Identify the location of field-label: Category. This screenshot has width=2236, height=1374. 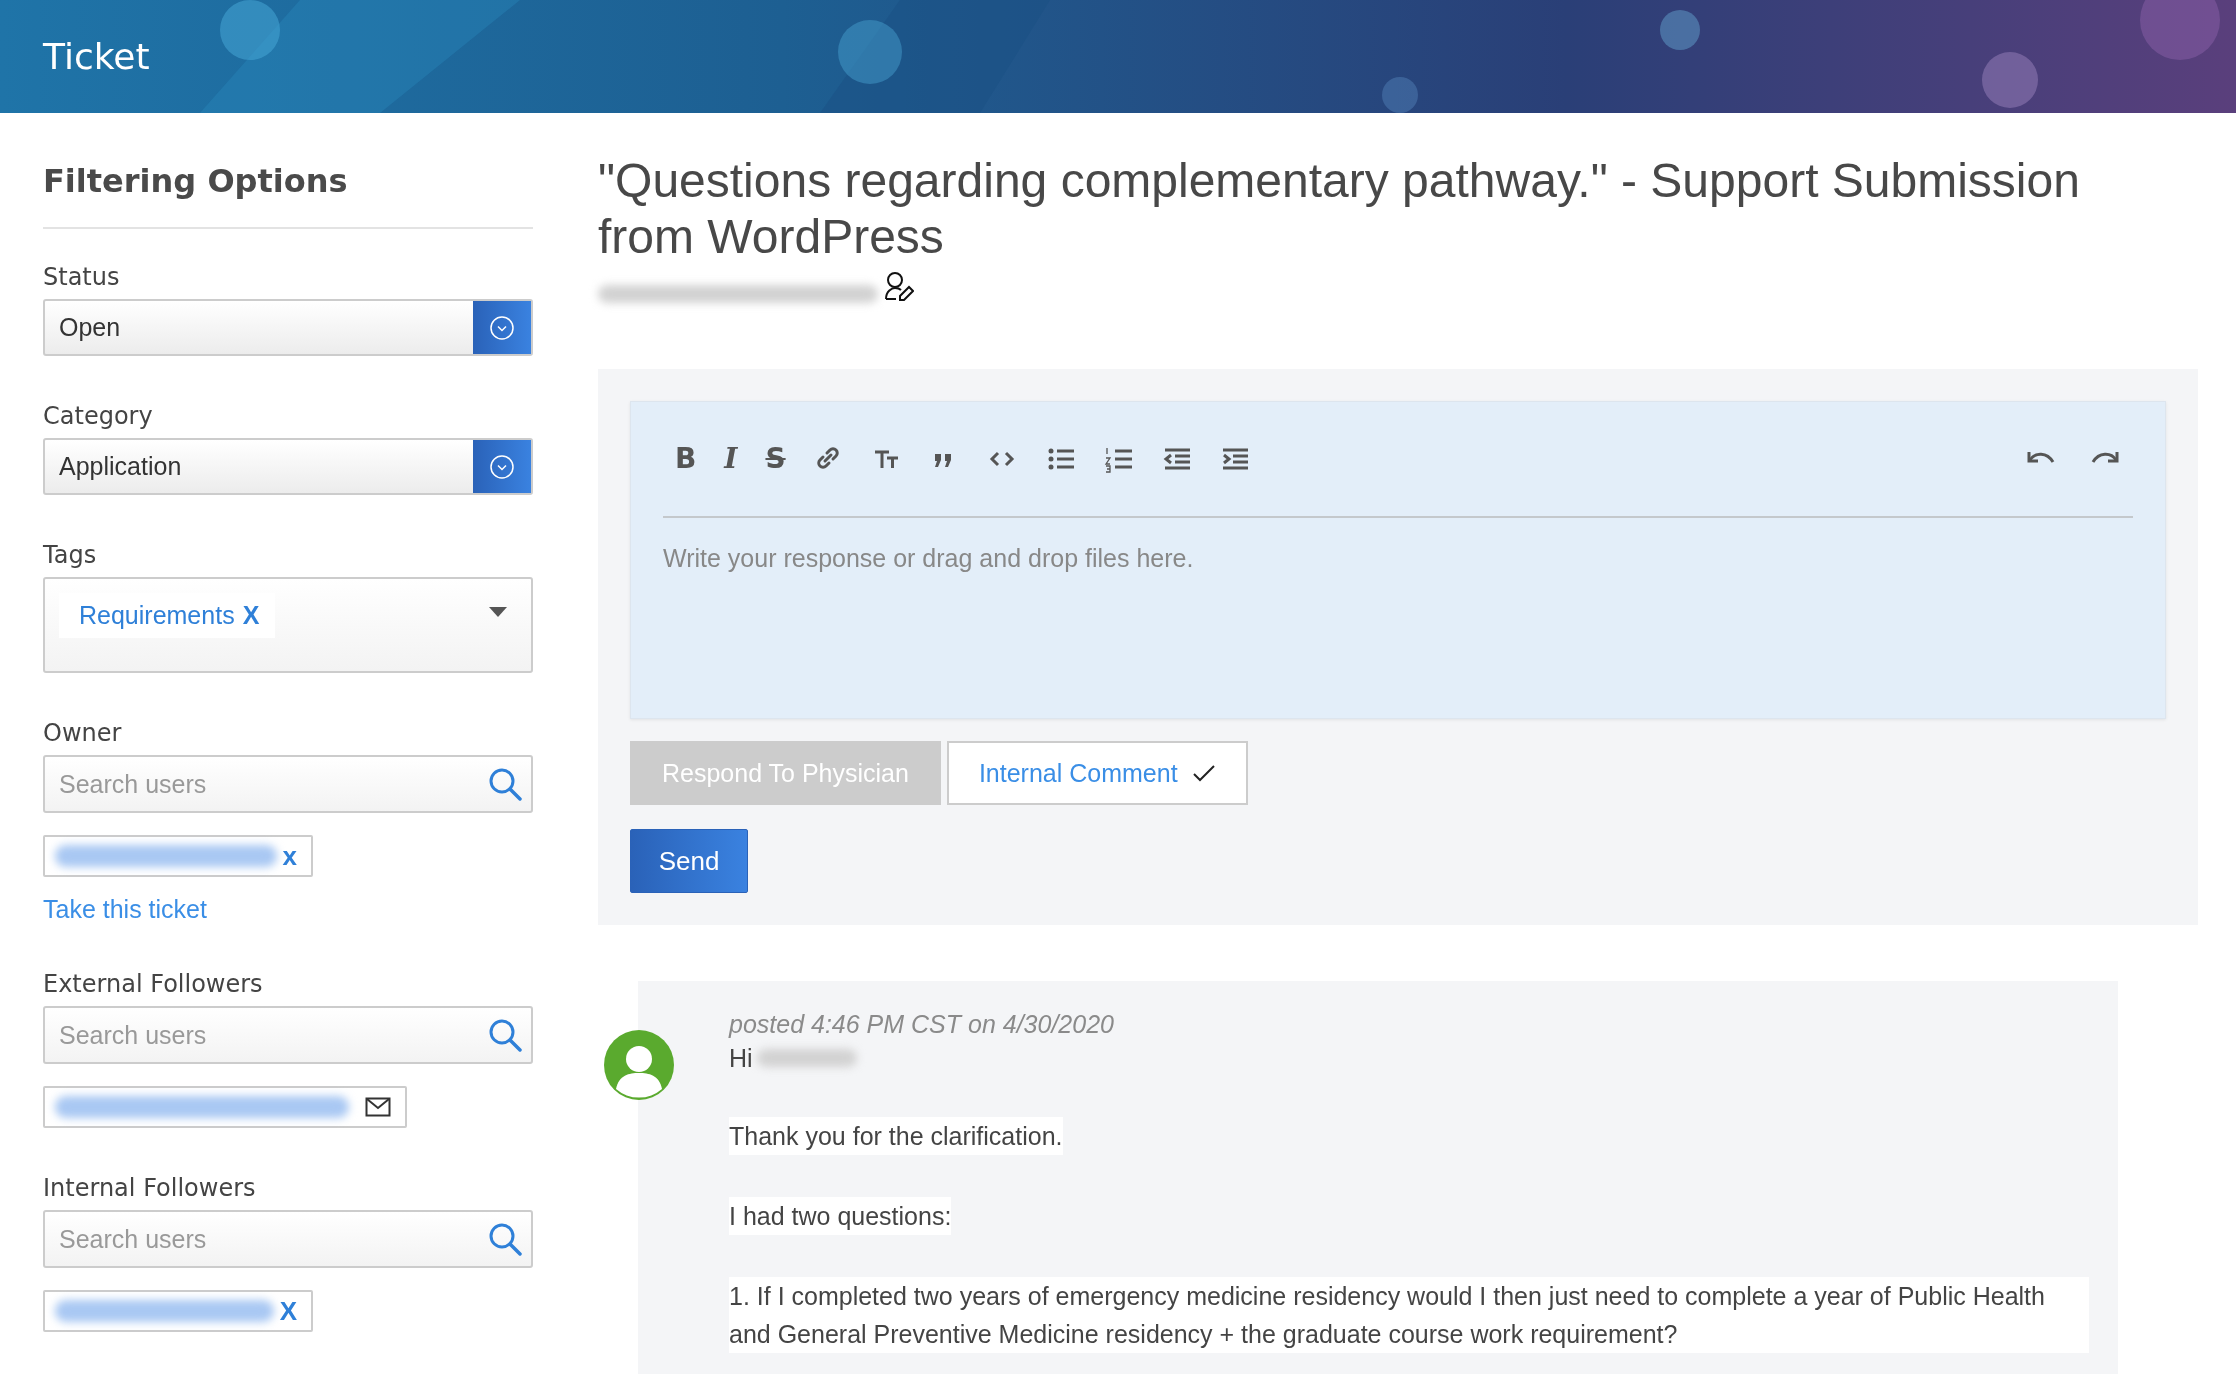
(98, 416).